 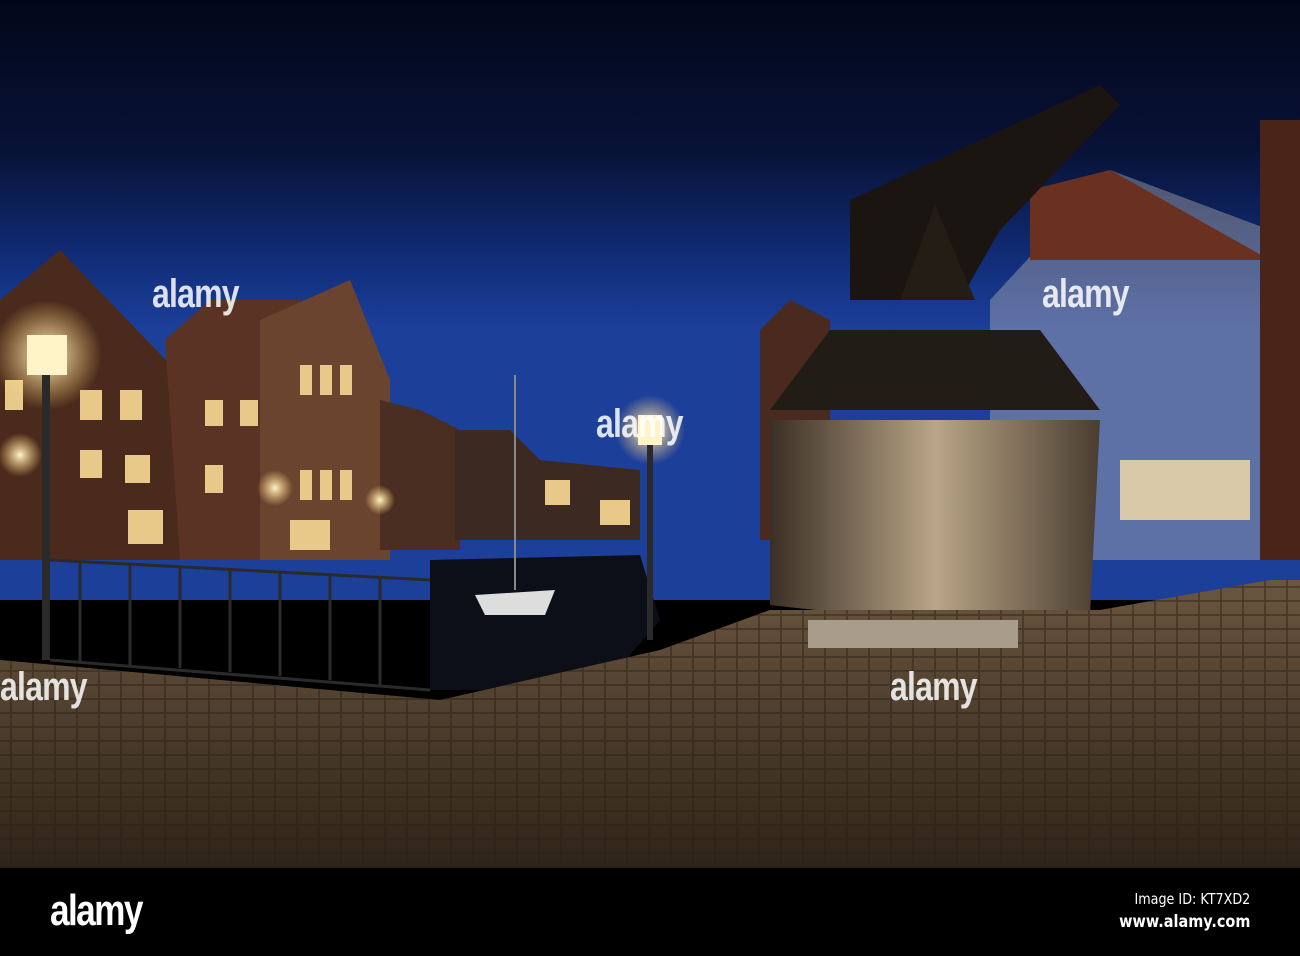 What do you see at coordinates (1192, 899) in the screenshot?
I see `image-id: Image ID: KT7XD2` at bounding box center [1192, 899].